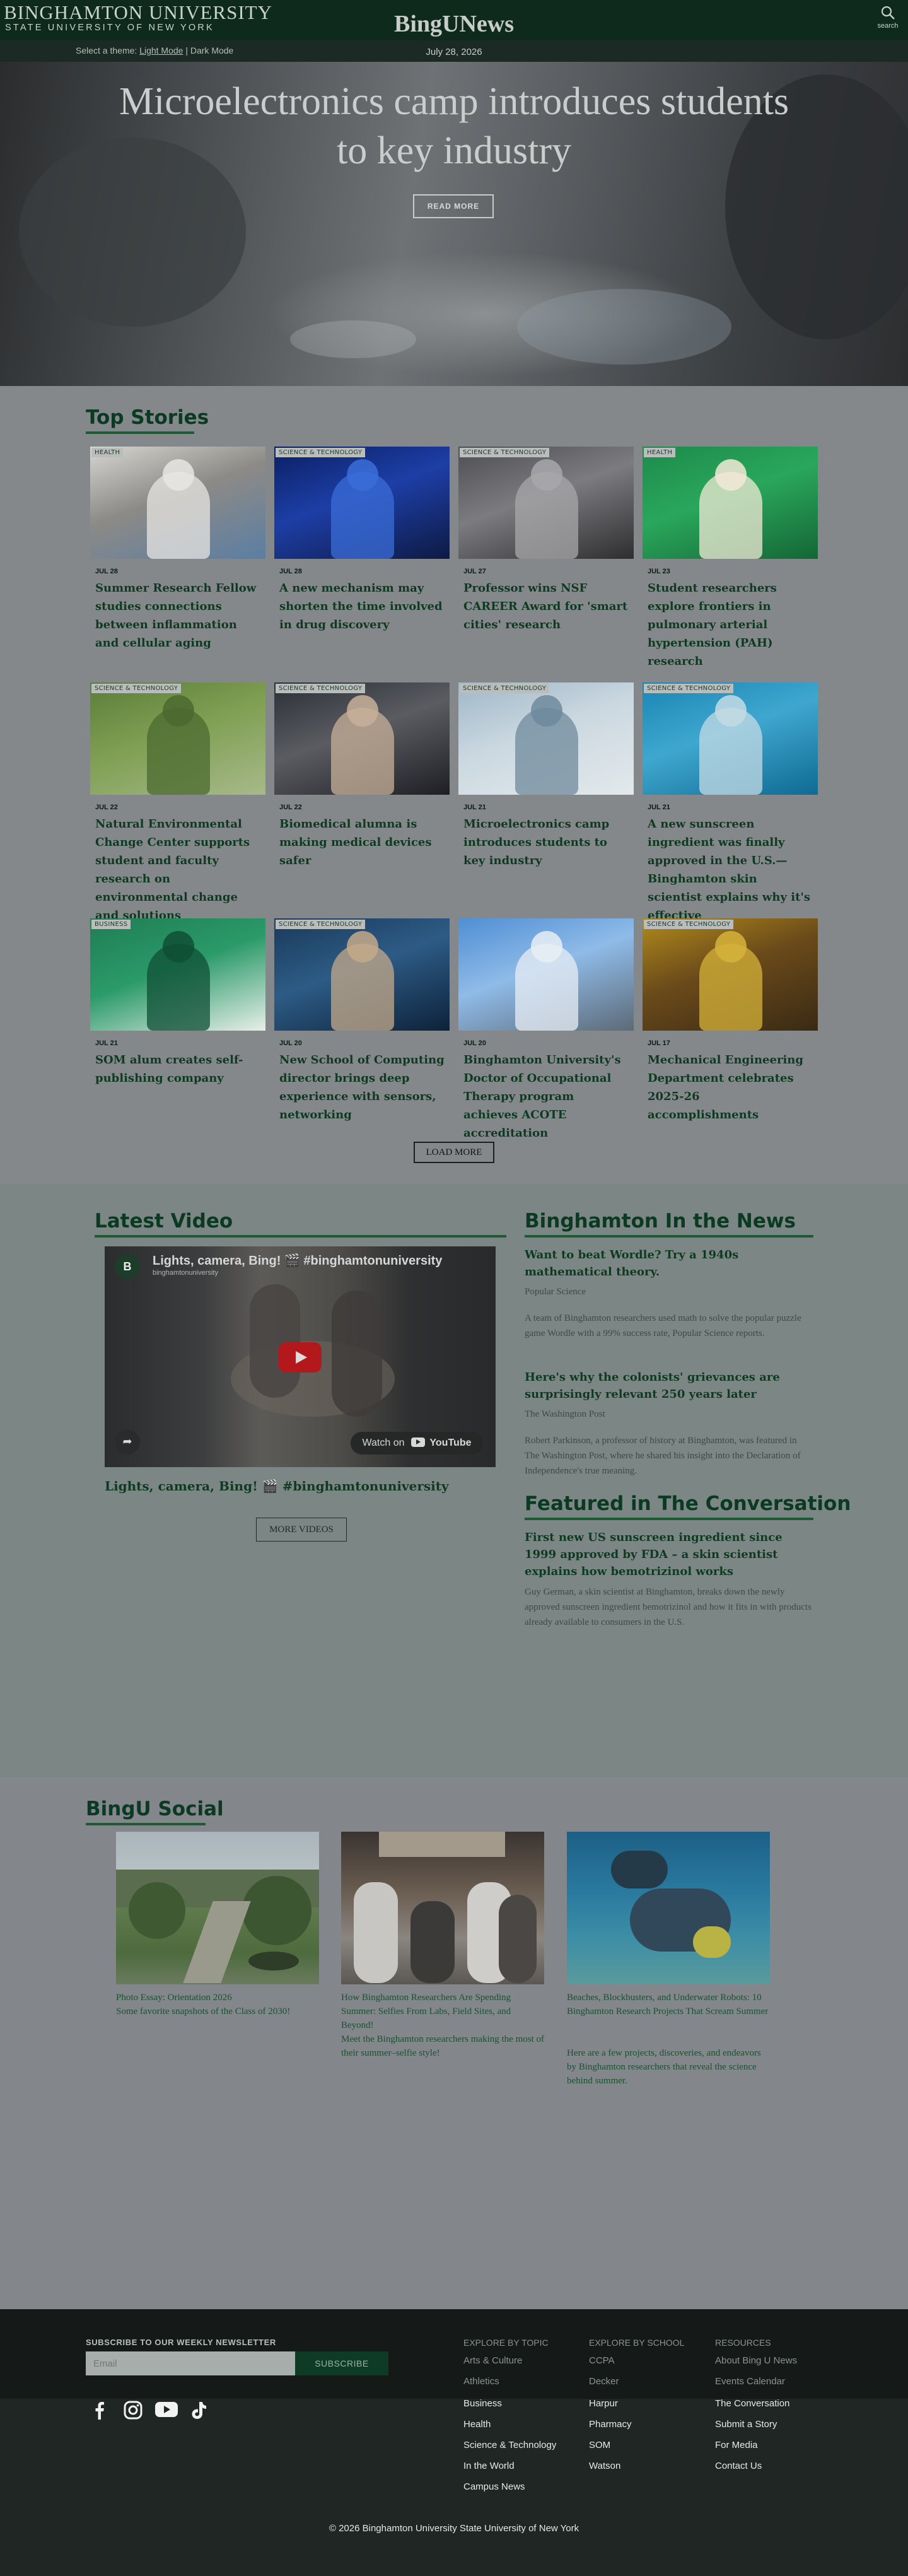 This screenshot has width=908, height=2576. Describe the element at coordinates (454, 1152) in the screenshot. I see `load-more-button: LOAD MORE` at that location.